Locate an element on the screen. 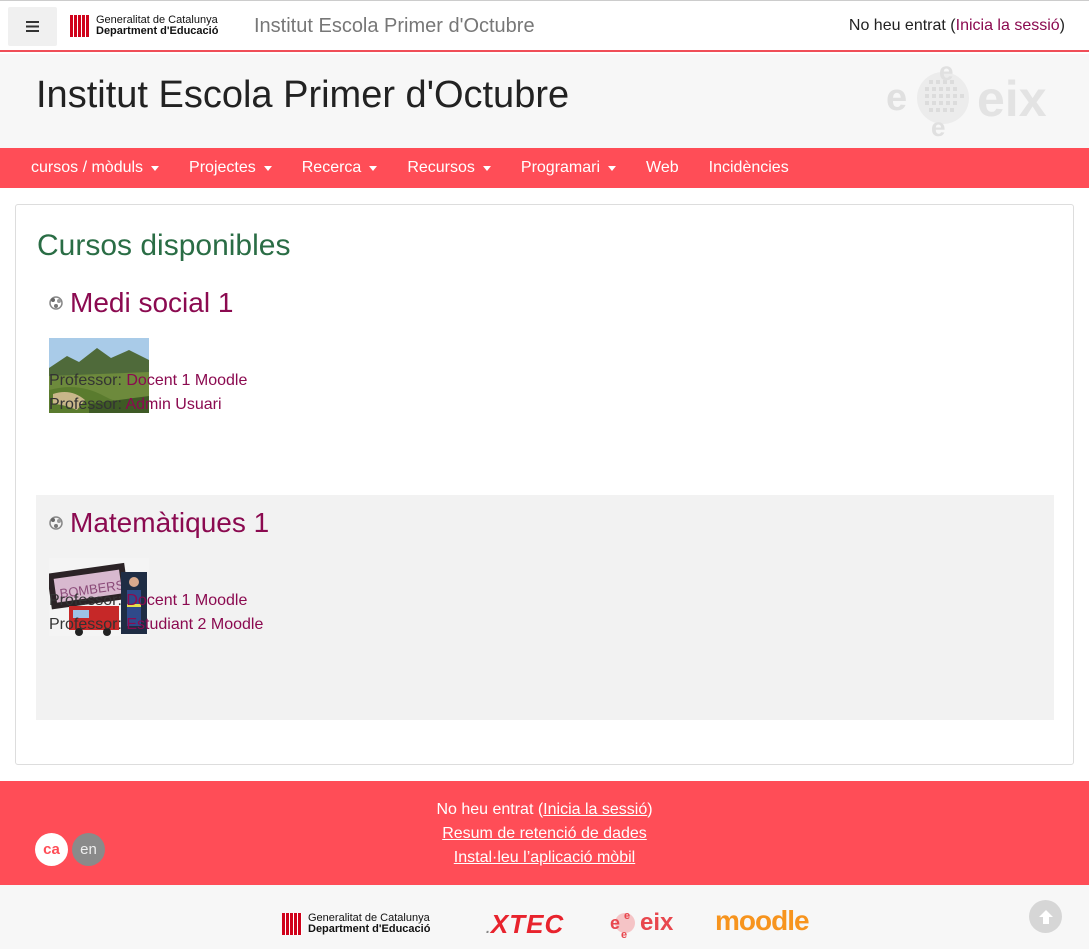 Image resolution: width=1089 pixels, height=949 pixels. teacher-row: Professor: Estudiant 2 Moodle is located at coordinates (156, 624).